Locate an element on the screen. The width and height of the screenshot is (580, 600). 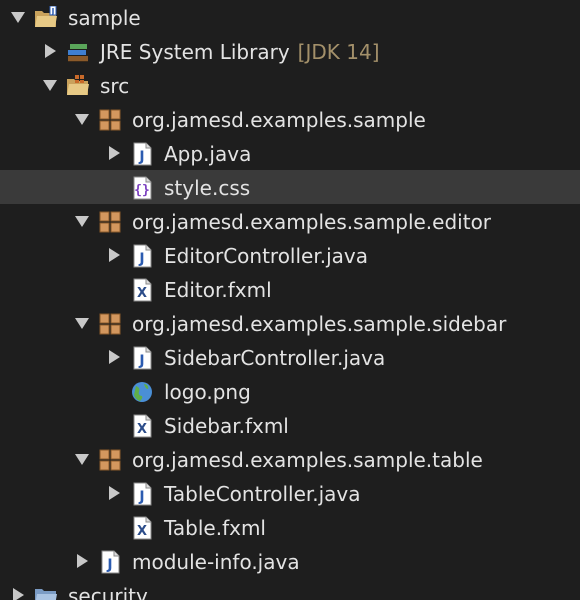
library-books-icon is located at coordinates (78, 52).